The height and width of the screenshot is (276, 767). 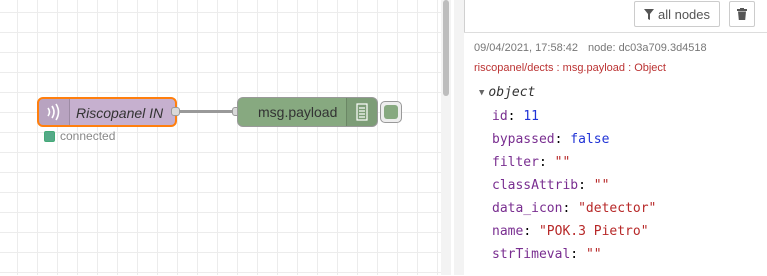 I want to click on property-key: classAttrib, so click(x=535, y=185).